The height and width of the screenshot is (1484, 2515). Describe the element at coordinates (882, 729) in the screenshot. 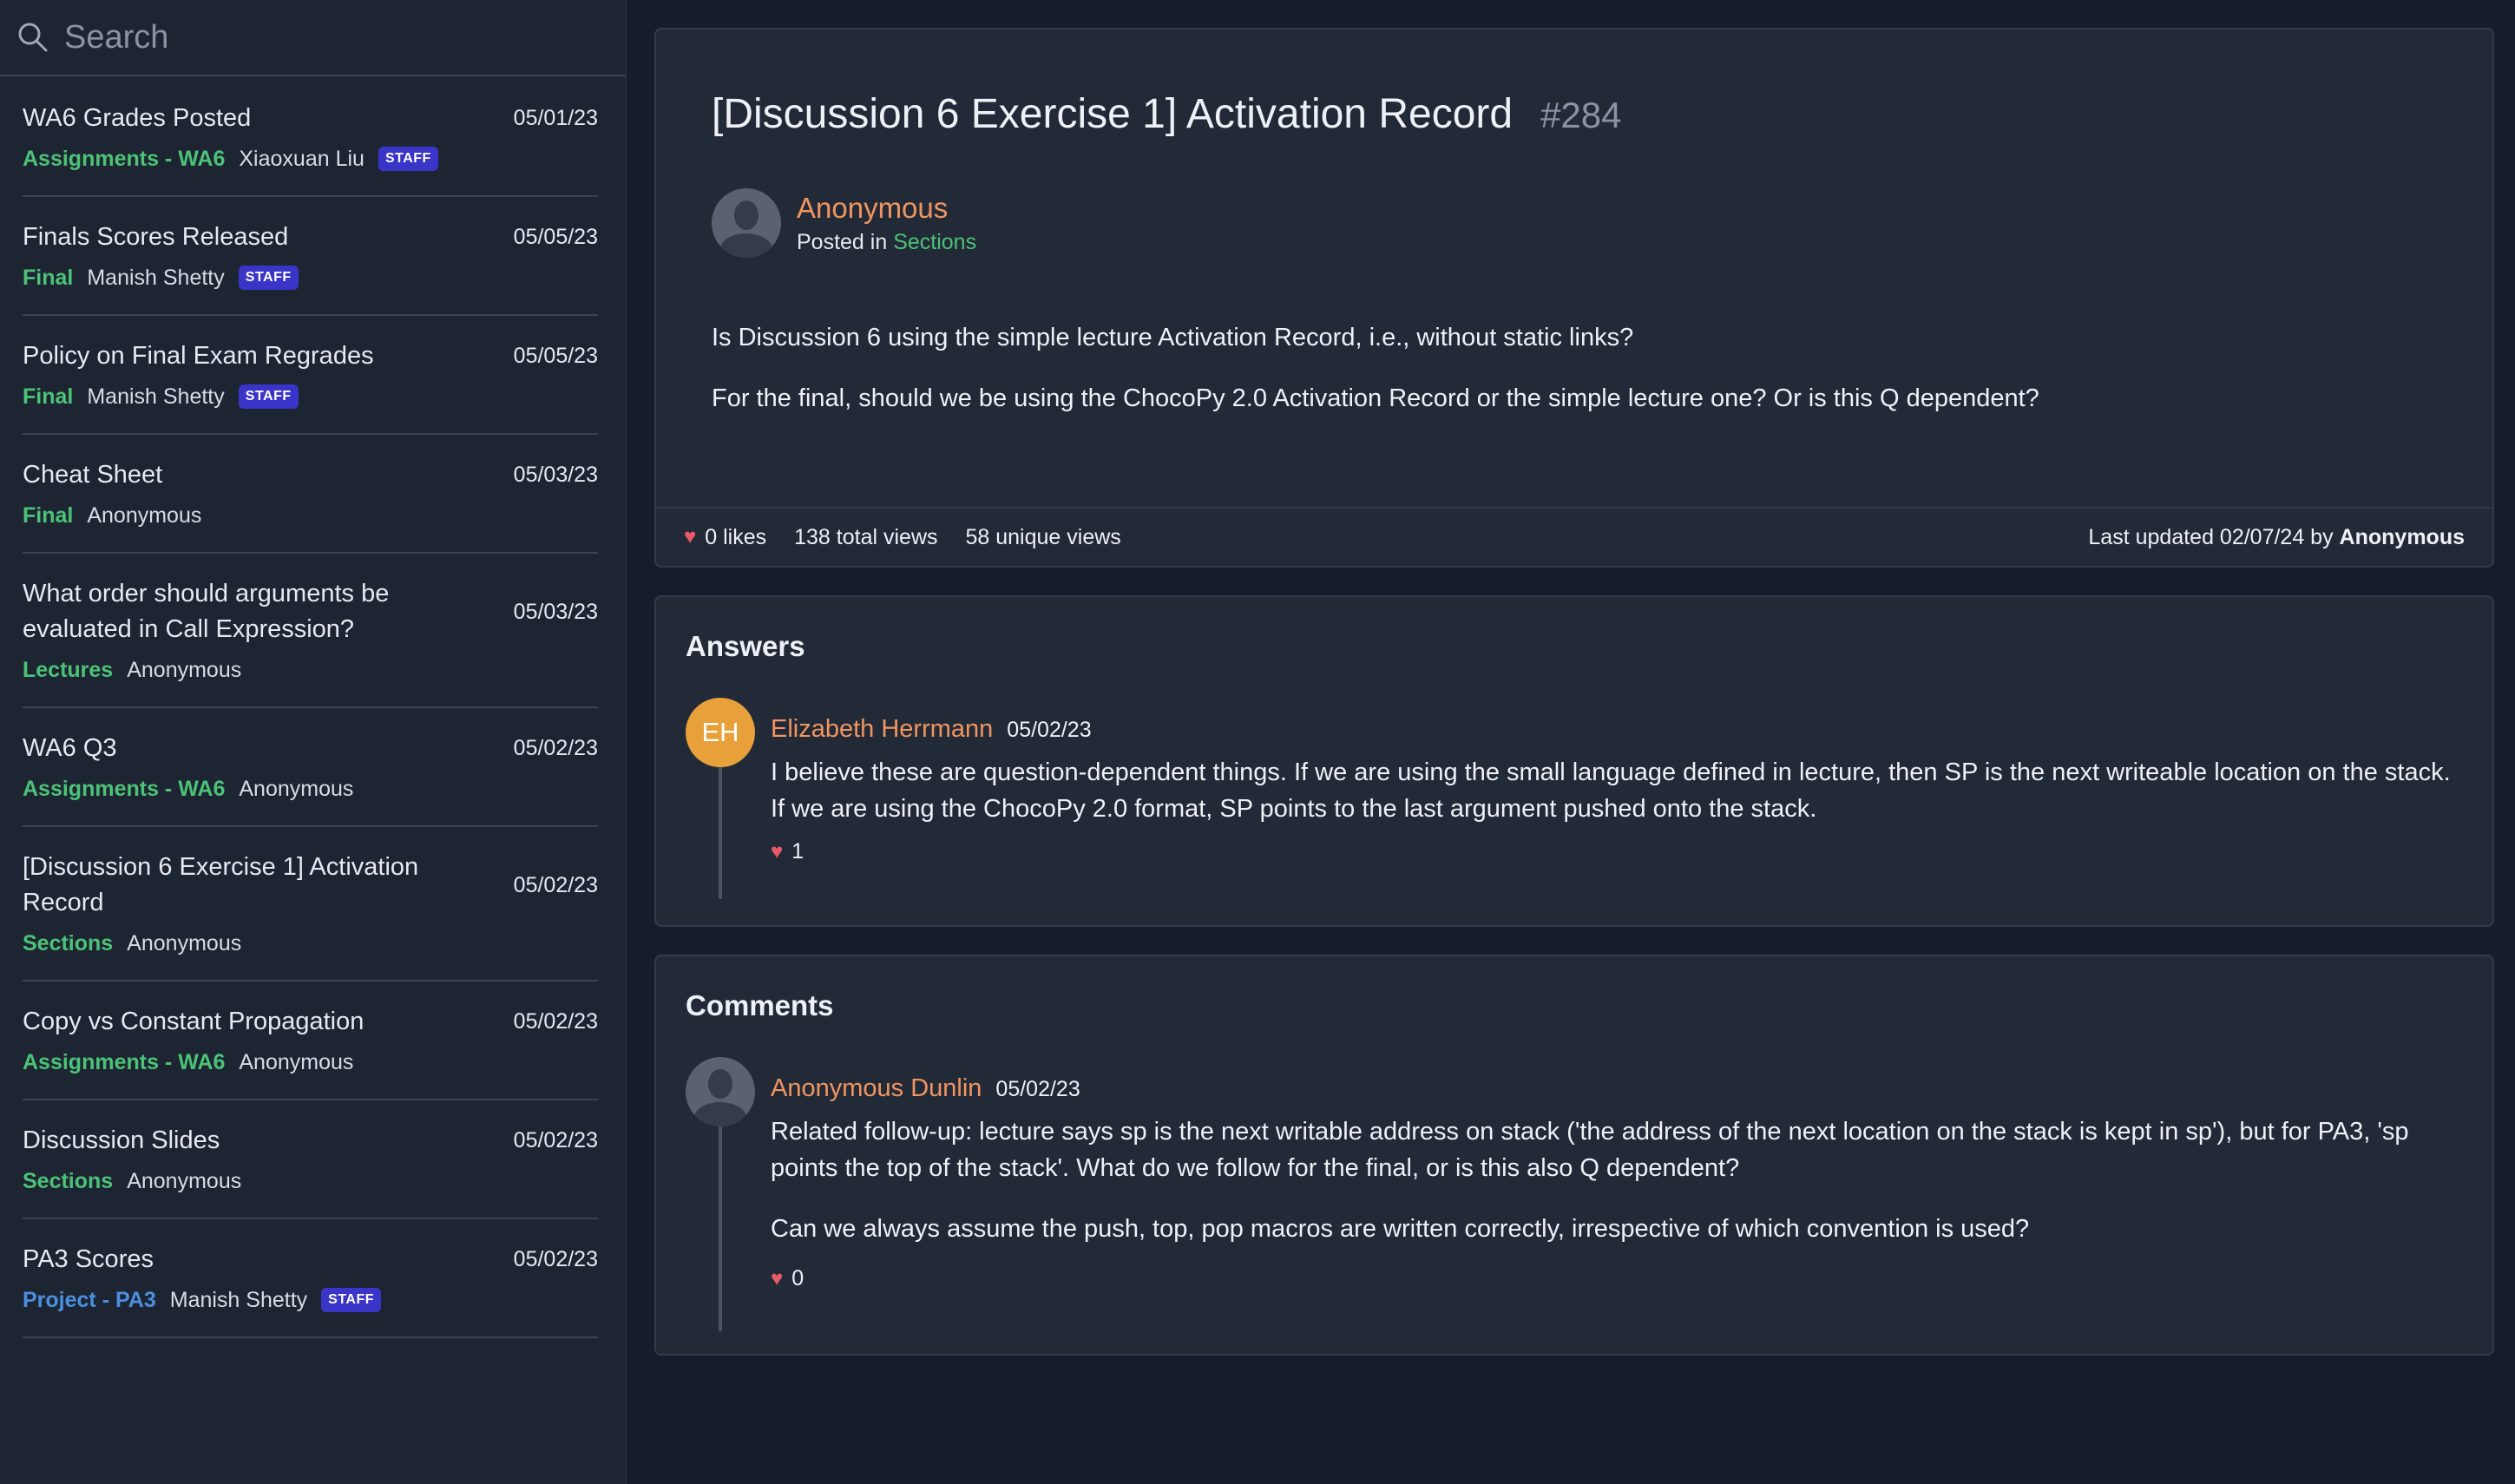

I see `answer-author: Elizabeth Herrmann` at that location.